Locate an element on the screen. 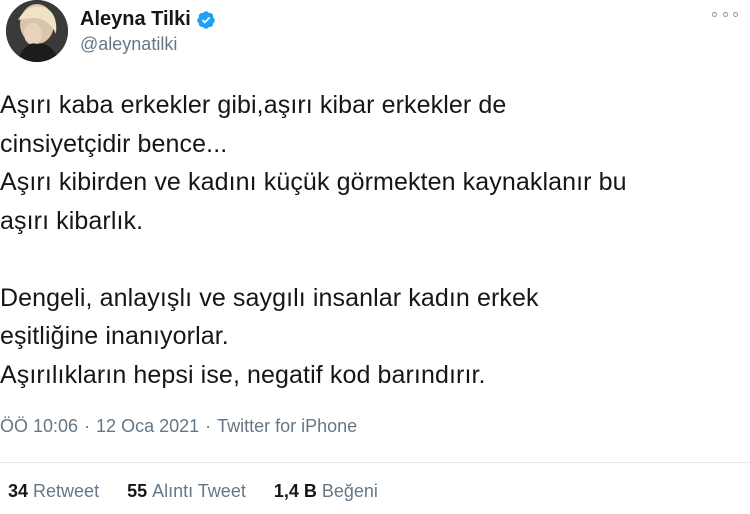 The width and height of the screenshot is (750, 514). tweet-time: ÖÖ 10:06 is located at coordinates (39, 426).